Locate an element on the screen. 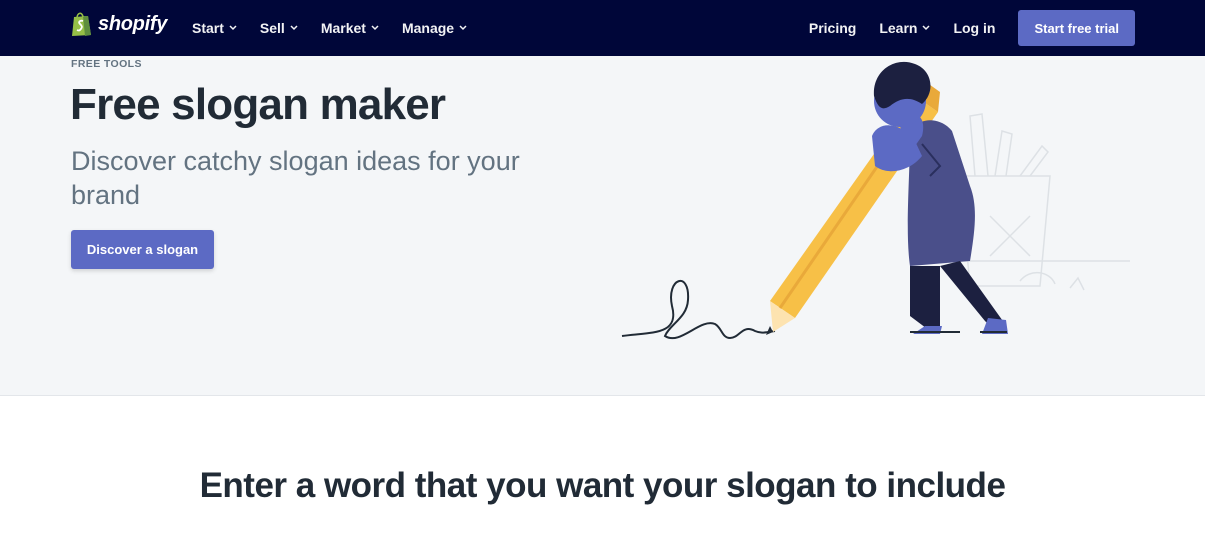 This screenshot has width=1205, height=545. secondary-nav: Pricing Learn Log in Start free trial is located at coordinates (972, 28).